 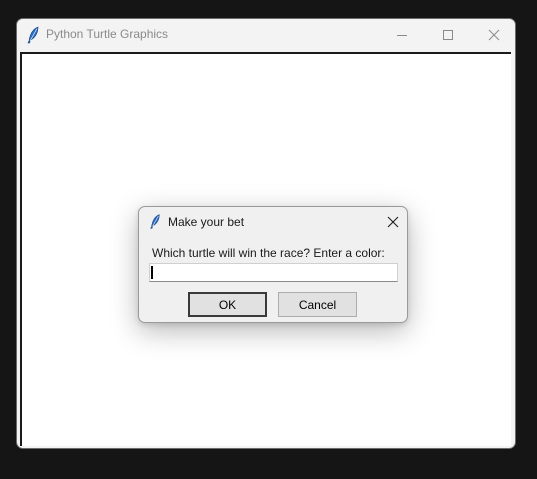 What do you see at coordinates (107, 34) in the screenshot?
I see `window-title: Python Turtle Graphics` at bounding box center [107, 34].